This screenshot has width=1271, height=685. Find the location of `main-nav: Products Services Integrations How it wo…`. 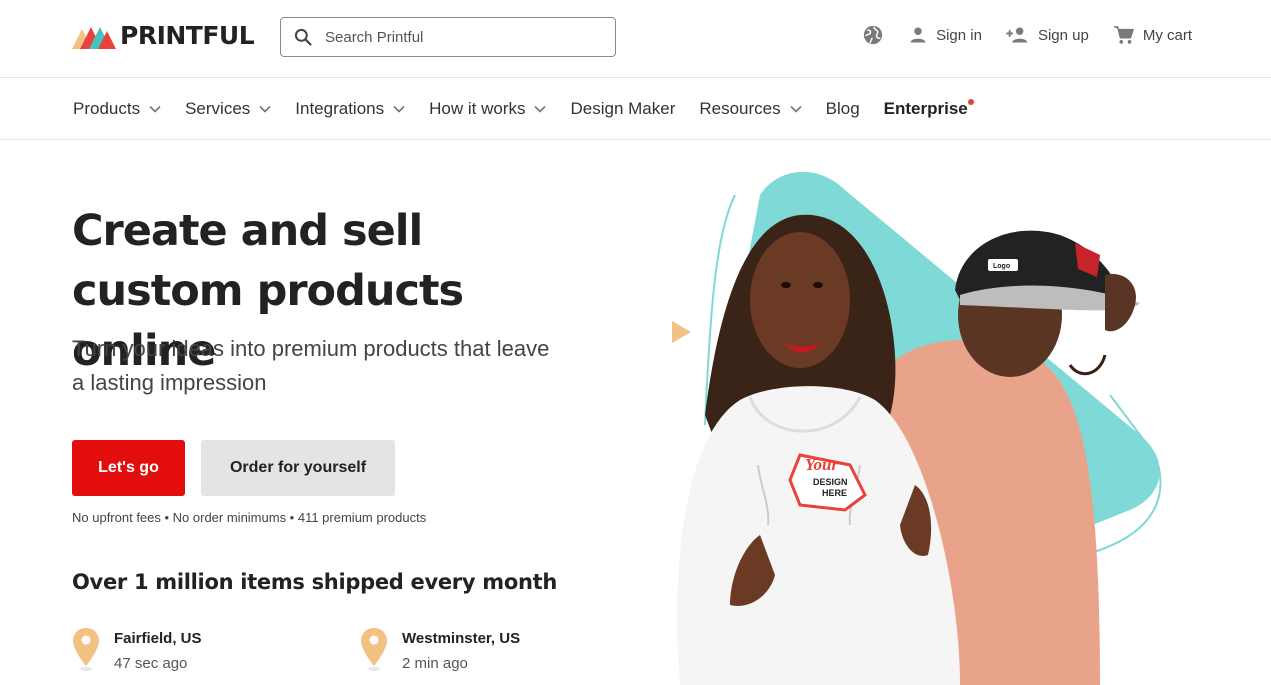

main-nav: Products Services Integrations How it wo… is located at coordinates (635, 109).